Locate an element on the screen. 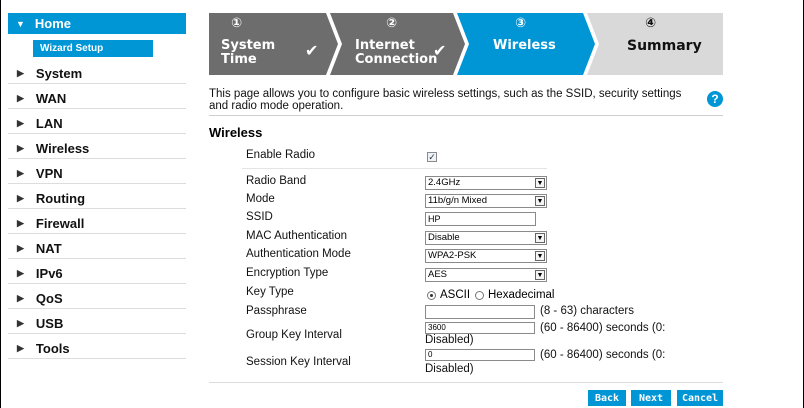 This screenshot has width=804, height=408. radio-label: Hexadecimal is located at coordinates (521, 295).